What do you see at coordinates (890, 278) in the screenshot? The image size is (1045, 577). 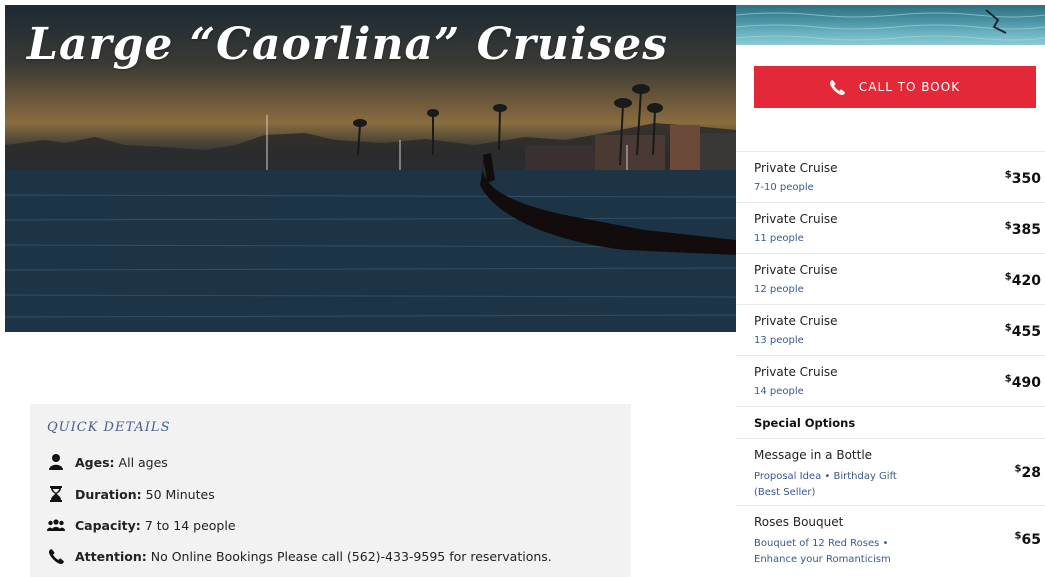 I see `price-row: Private Cruise 12 people $420` at bounding box center [890, 278].